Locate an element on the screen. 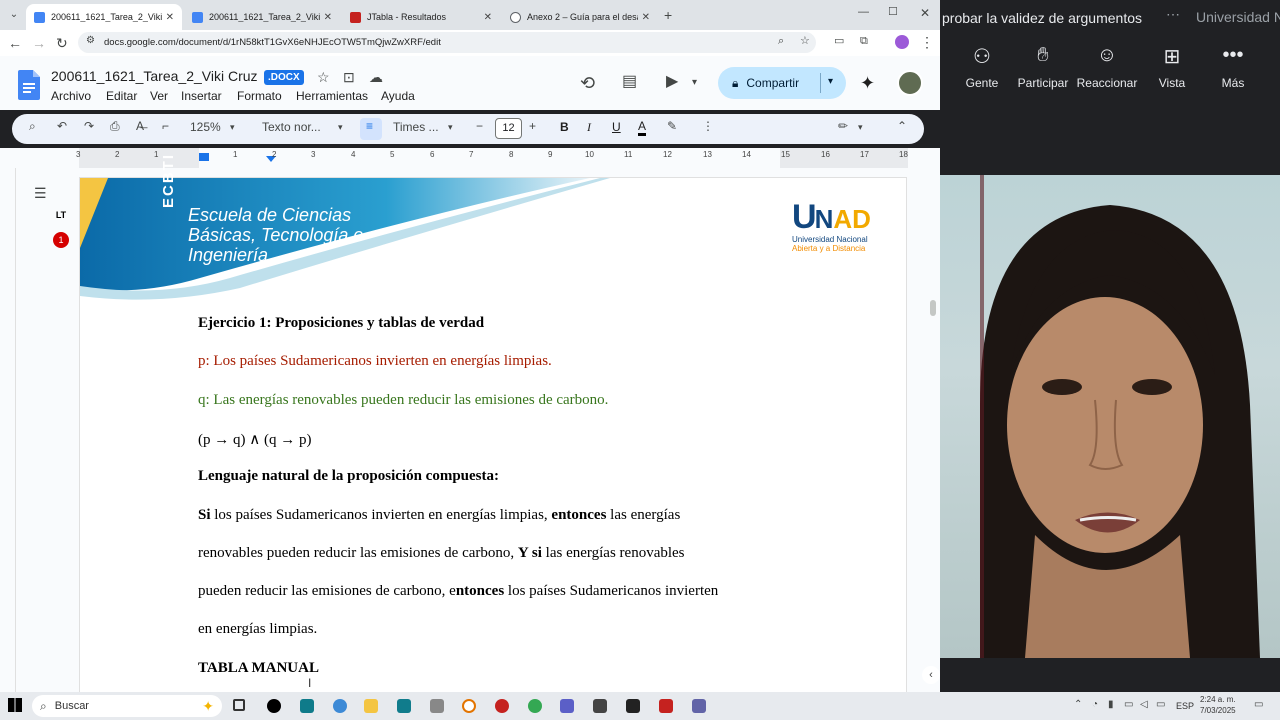 Image resolution: width=1280 pixels, height=720 pixels. print-icon: ⎙ is located at coordinates (115, 126).